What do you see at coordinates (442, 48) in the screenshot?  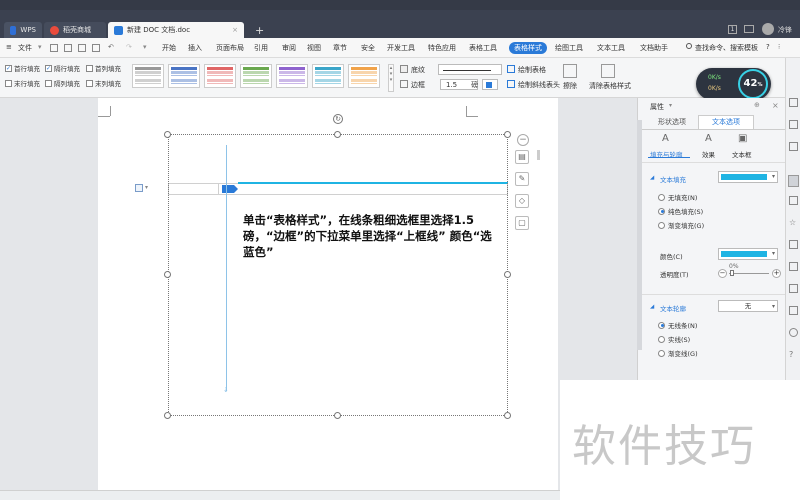 I see `tab-9: 特色应用` at bounding box center [442, 48].